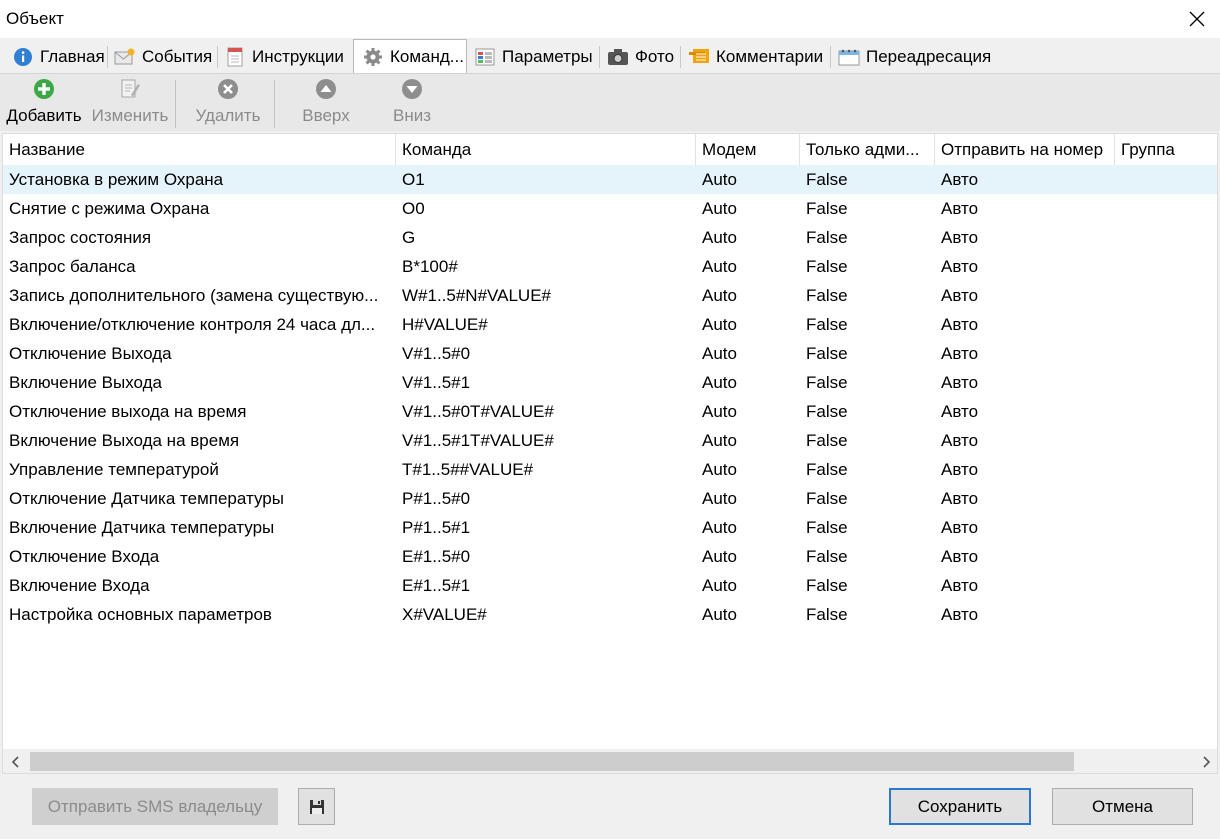 The height and width of the screenshot is (839, 1220). Describe the element at coordinates (610, 266) in the screenshot. I see `table-row: Запрос баланса B*100# Auto False Авто` at that location.